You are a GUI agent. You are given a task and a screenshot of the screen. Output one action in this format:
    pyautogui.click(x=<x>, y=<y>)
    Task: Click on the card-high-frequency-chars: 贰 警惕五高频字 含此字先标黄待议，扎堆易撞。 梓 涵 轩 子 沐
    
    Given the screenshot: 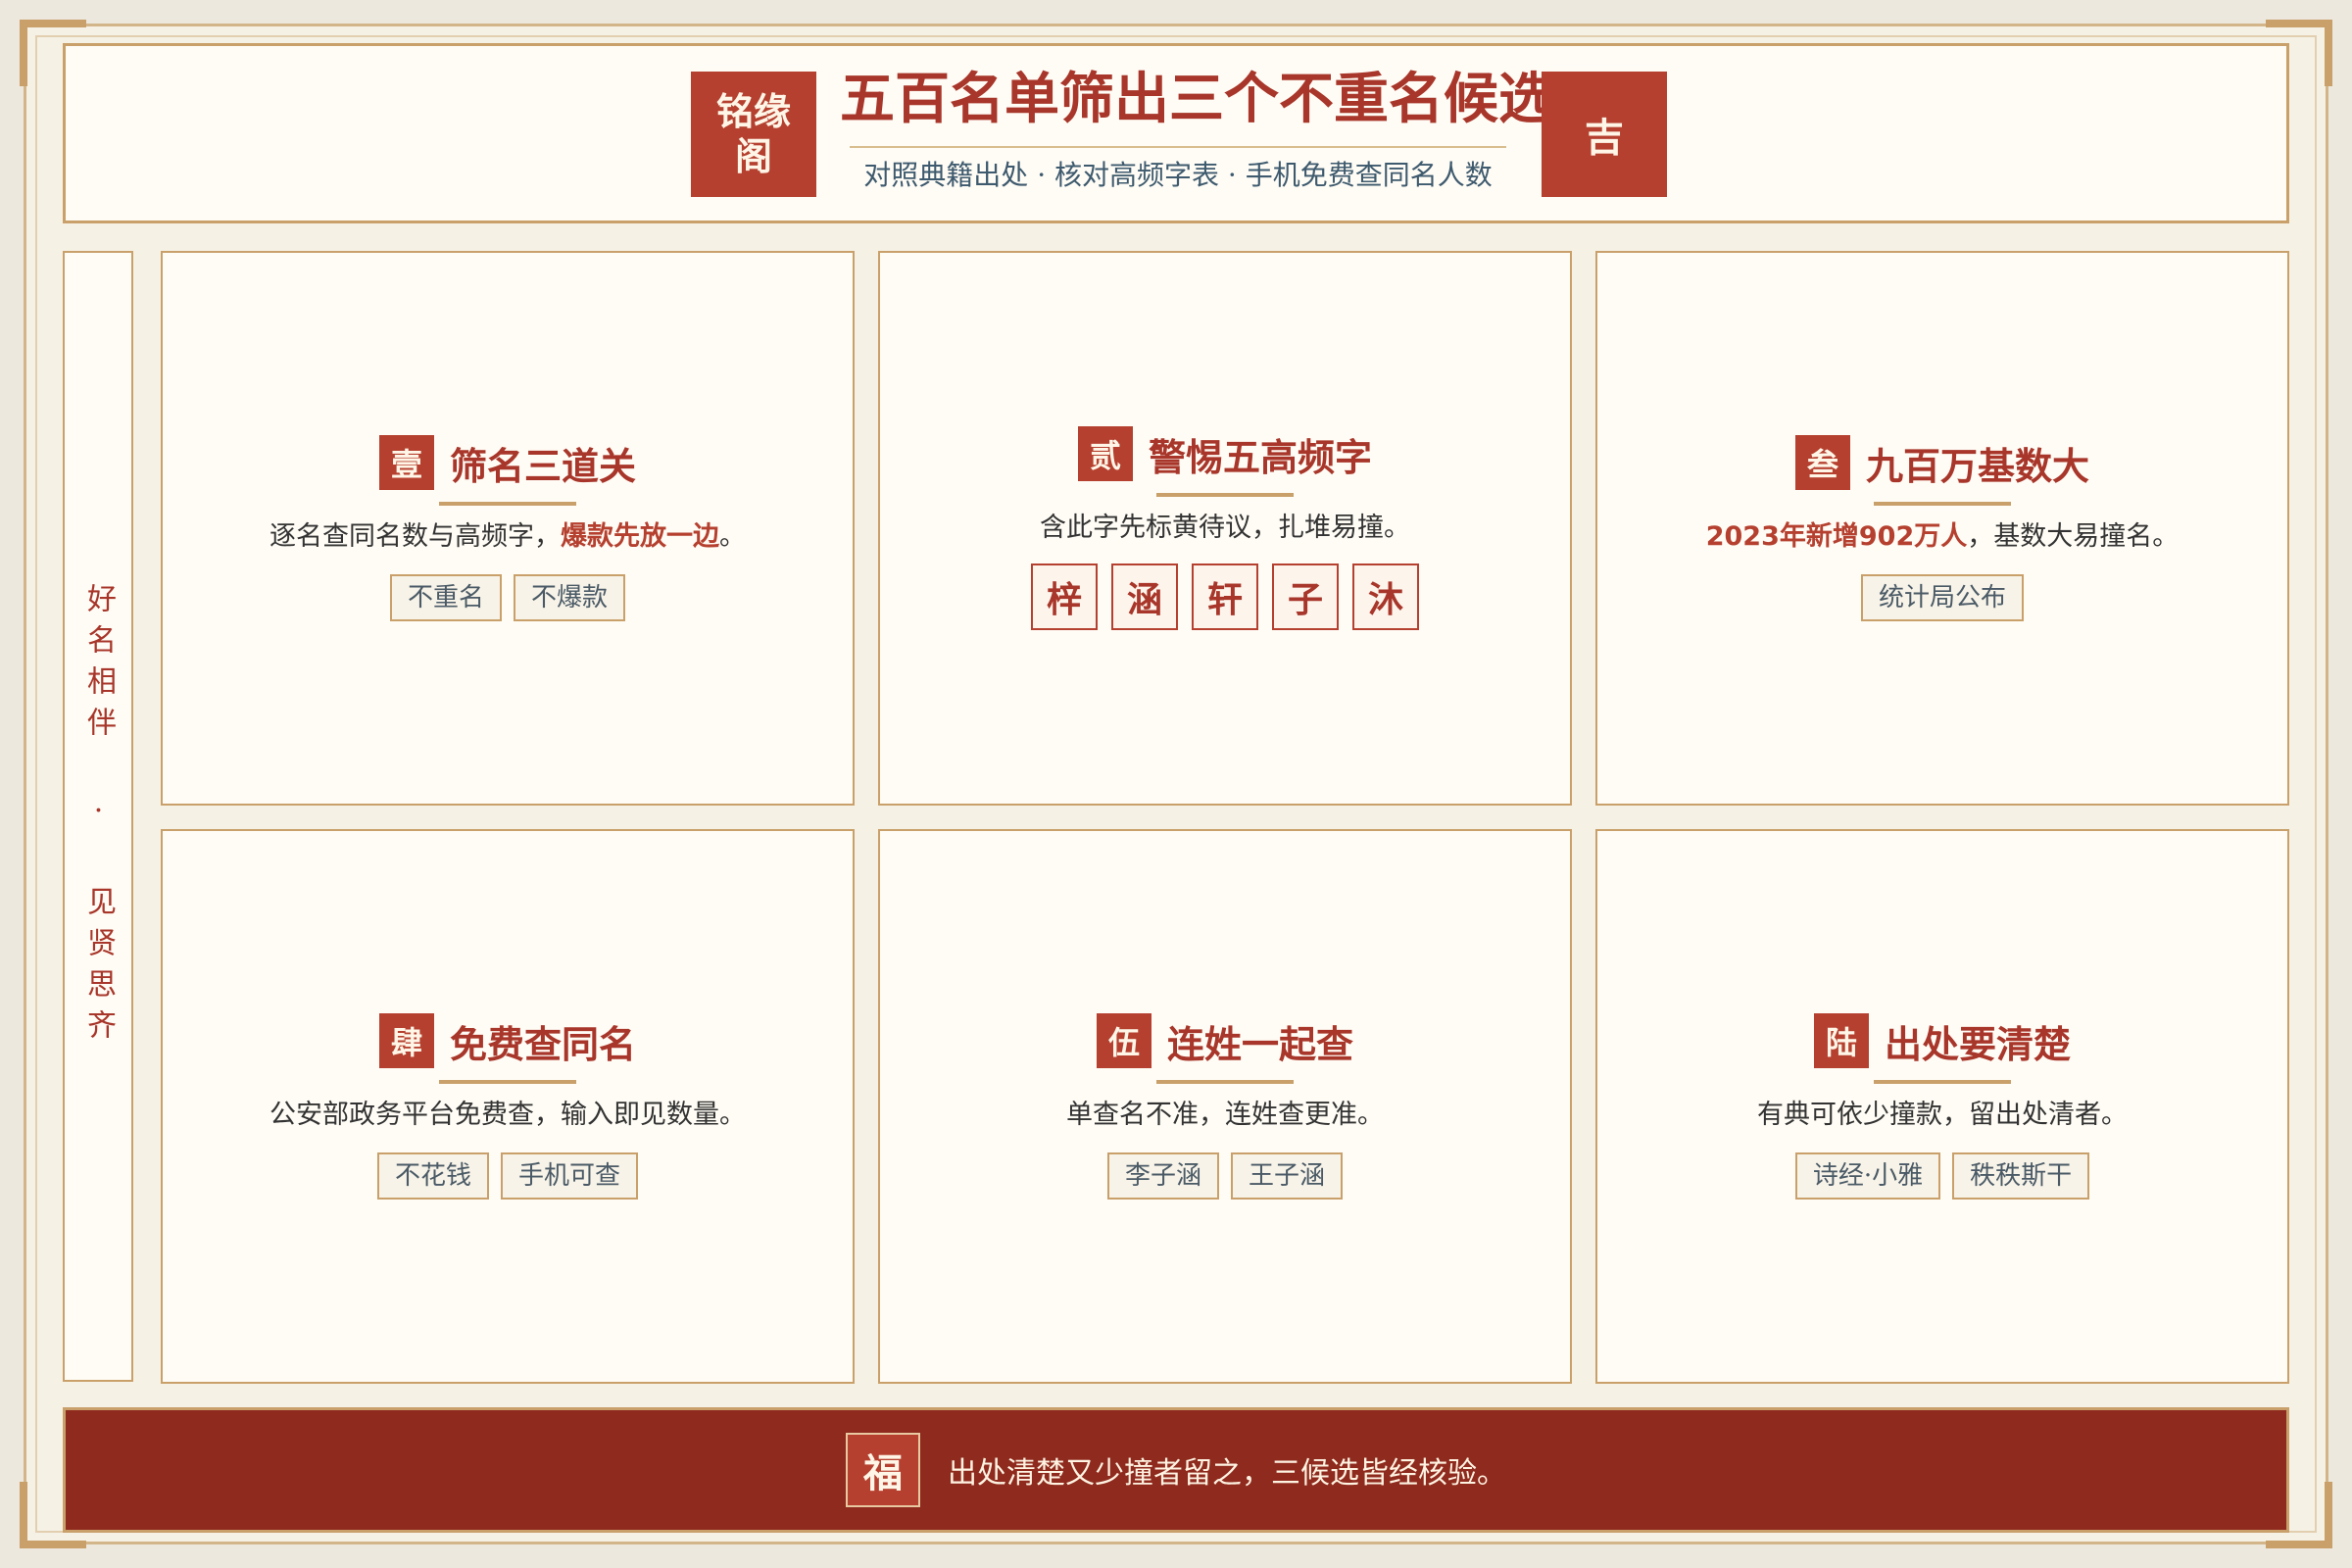 What is the action you would take?
    pyautogui.click(x=1225, y=528)
    